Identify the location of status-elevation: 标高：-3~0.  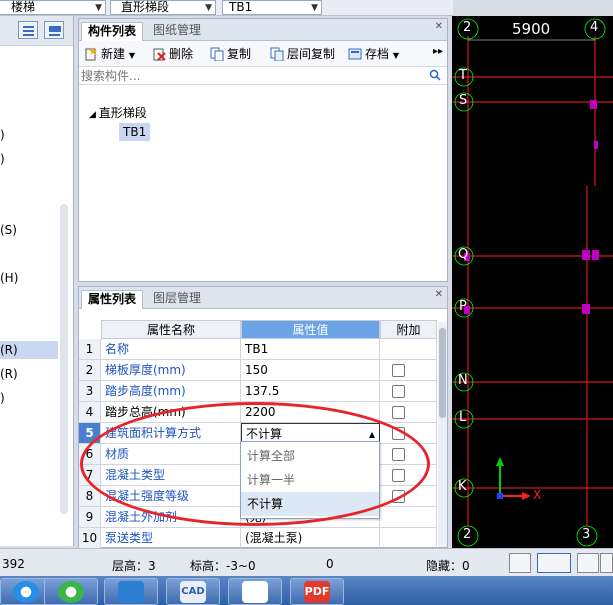
(223, 566).